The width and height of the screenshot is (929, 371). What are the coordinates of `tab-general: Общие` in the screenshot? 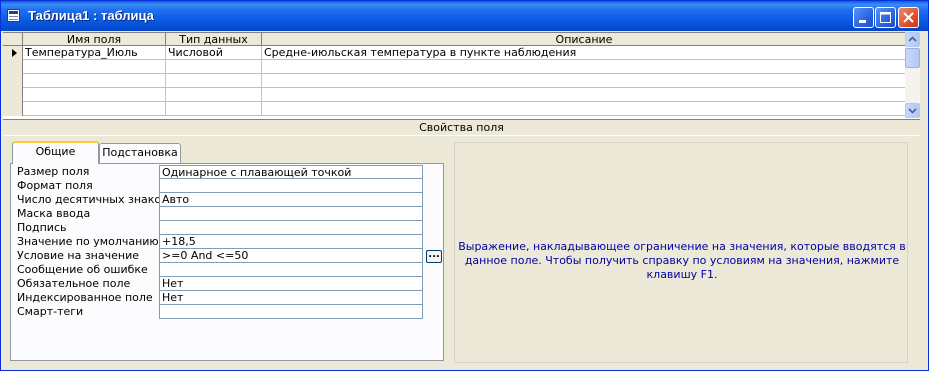 It's located at (55, 152).